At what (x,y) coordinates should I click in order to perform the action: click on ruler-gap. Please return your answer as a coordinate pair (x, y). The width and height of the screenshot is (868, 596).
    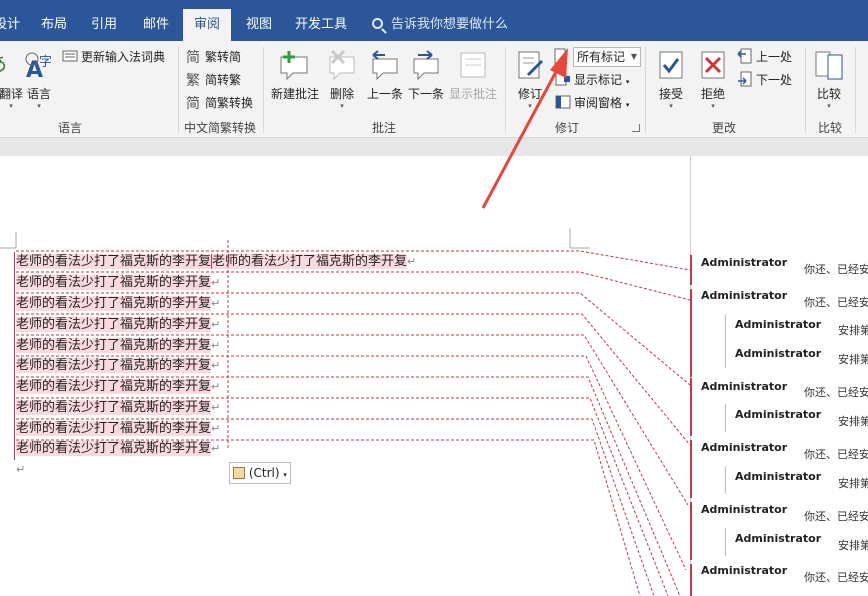
    Looking at the image, I should click on (434, 147).